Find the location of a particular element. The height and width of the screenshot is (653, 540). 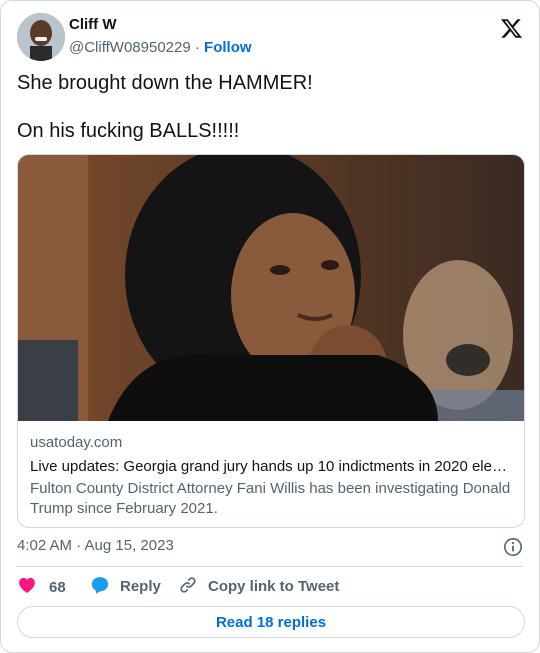

copy-link-button: Copy link to Tweet is located at coordinates (258, 587).